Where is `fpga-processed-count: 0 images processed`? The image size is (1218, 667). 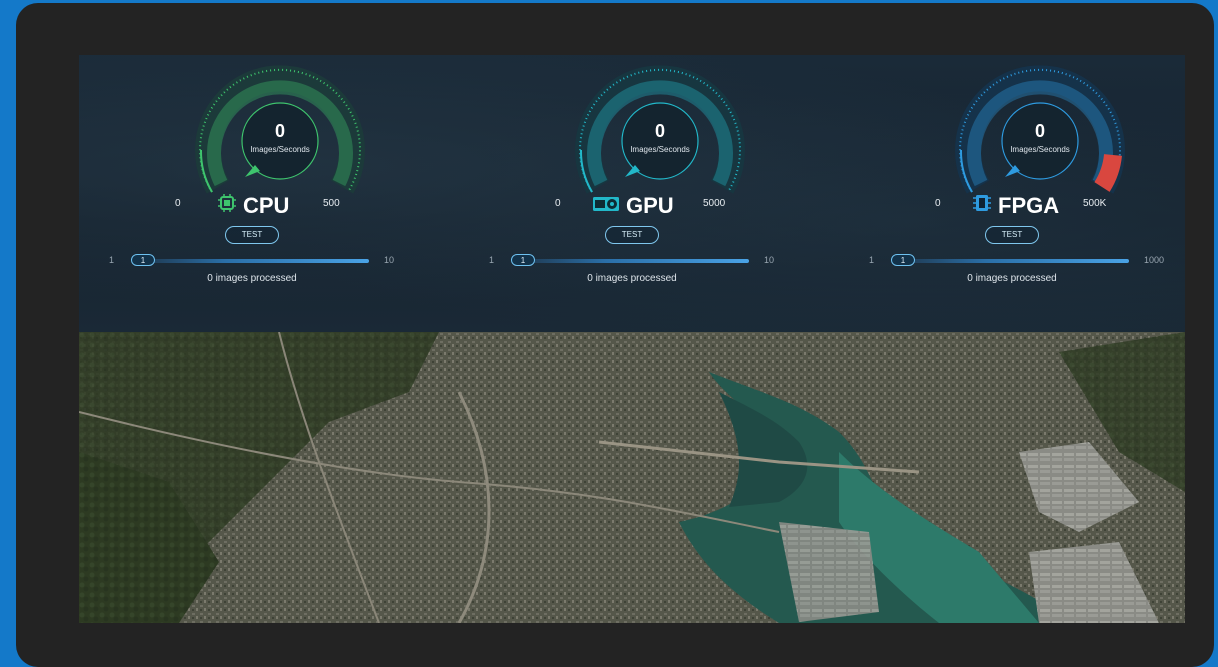
fpga-processed-count: 0 images processed is located at coordinates (1012, 278).